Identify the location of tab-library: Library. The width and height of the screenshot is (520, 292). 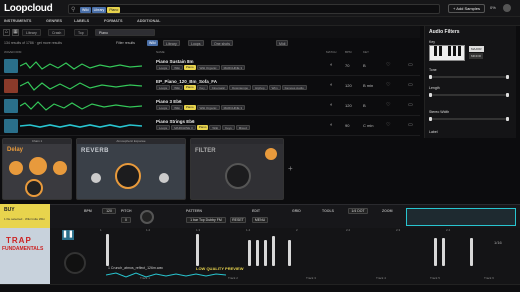
(31, 32).